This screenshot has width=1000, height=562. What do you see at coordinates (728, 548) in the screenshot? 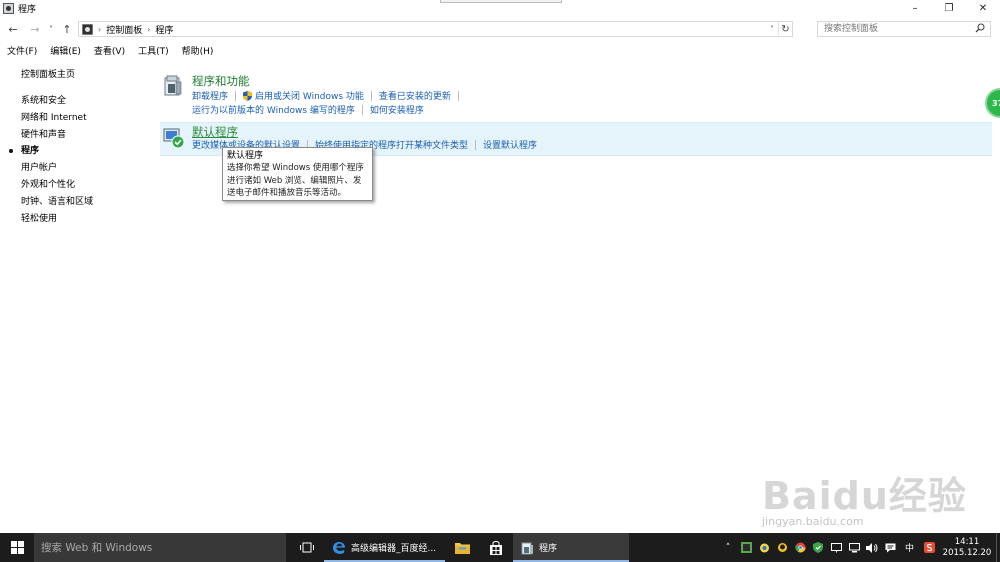
I see `chevron-up-icon: ˄` at bounding box center [728, 548].